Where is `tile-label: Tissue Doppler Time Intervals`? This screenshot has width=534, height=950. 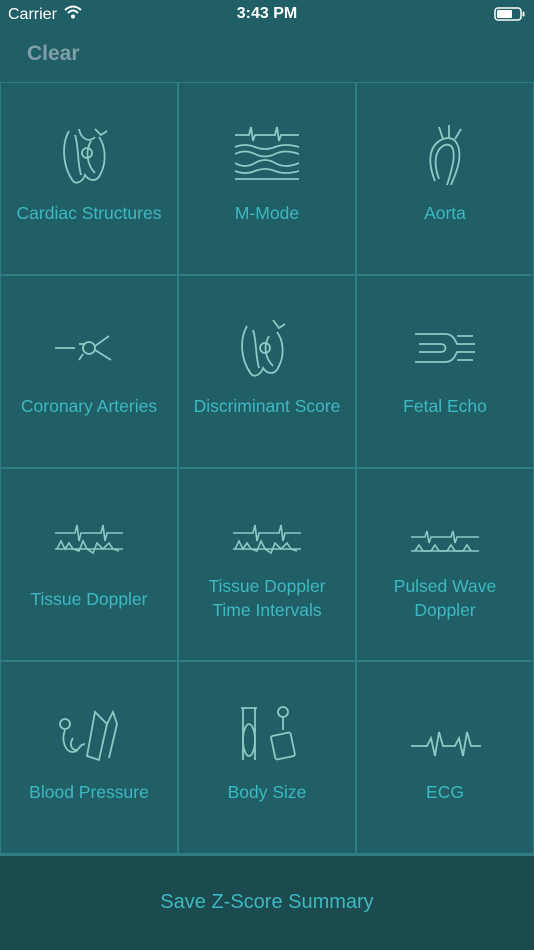
tile-label: Tissue Doppler Time Intervals is located at coordinates (267, 598).